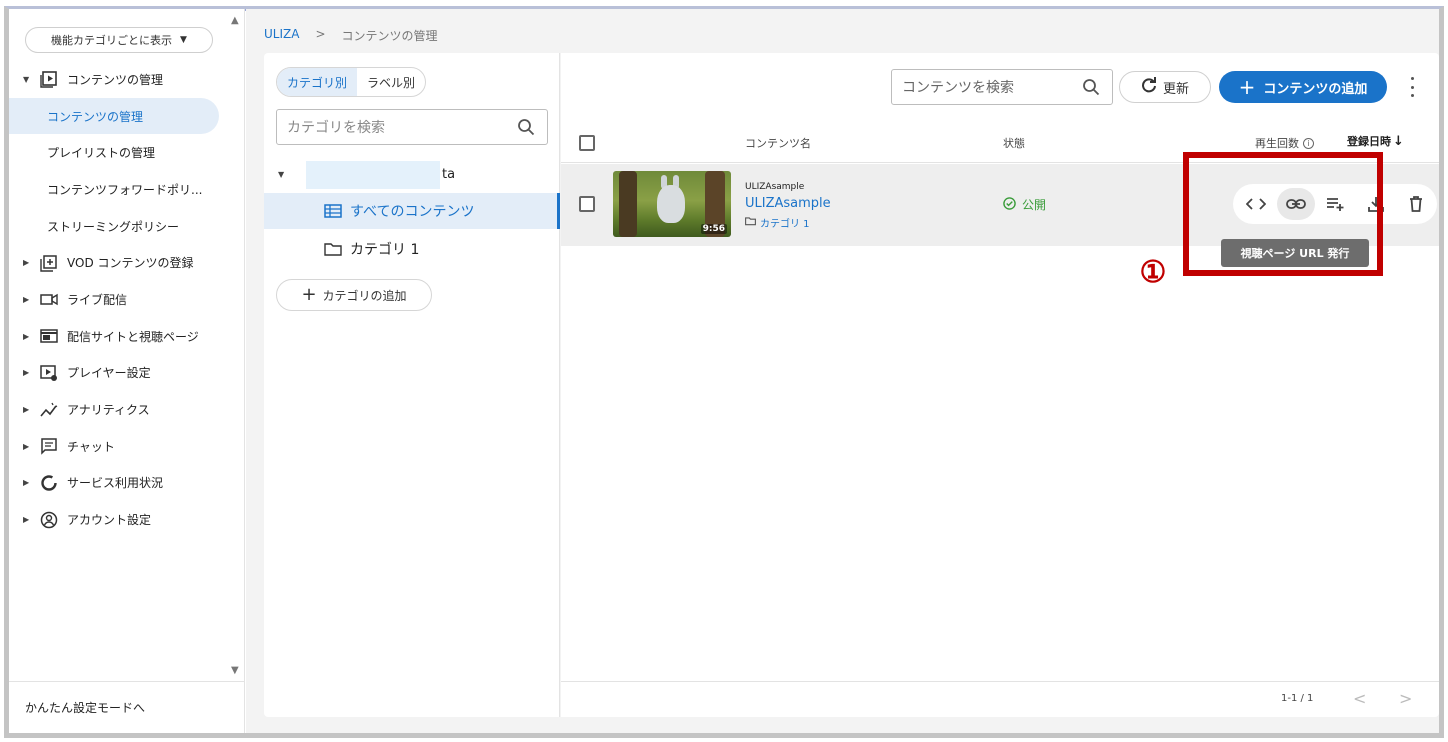 The height and width of the screenshot is (742, 1448). Describe the element at coordinates (1412, 87) in the screenshot. I see `more-menu-icon` at that location.